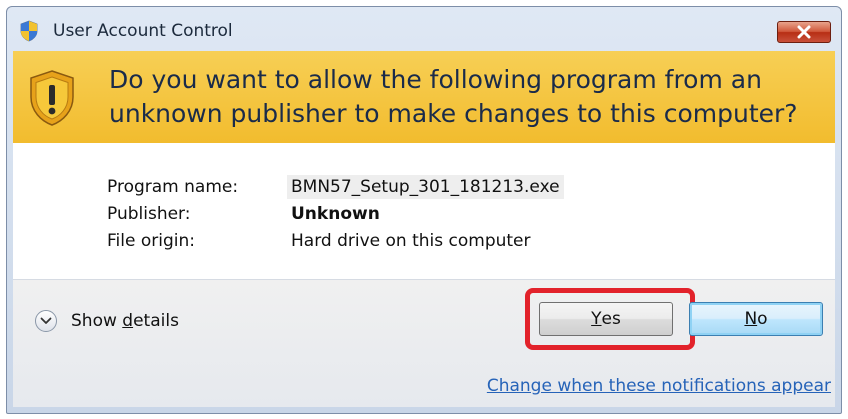 This screenshot has height=419, width=848. I want to click on file-origin-value: Hard drive on this computer, so click(411, 241).